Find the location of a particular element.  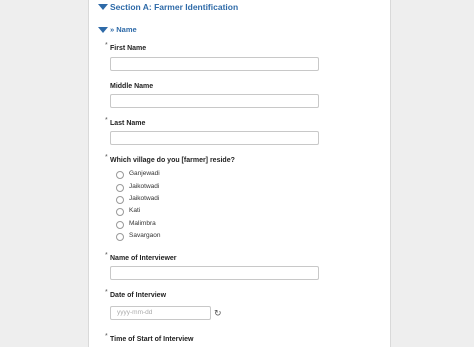

first-name-input is located at coordinates (214, 64).